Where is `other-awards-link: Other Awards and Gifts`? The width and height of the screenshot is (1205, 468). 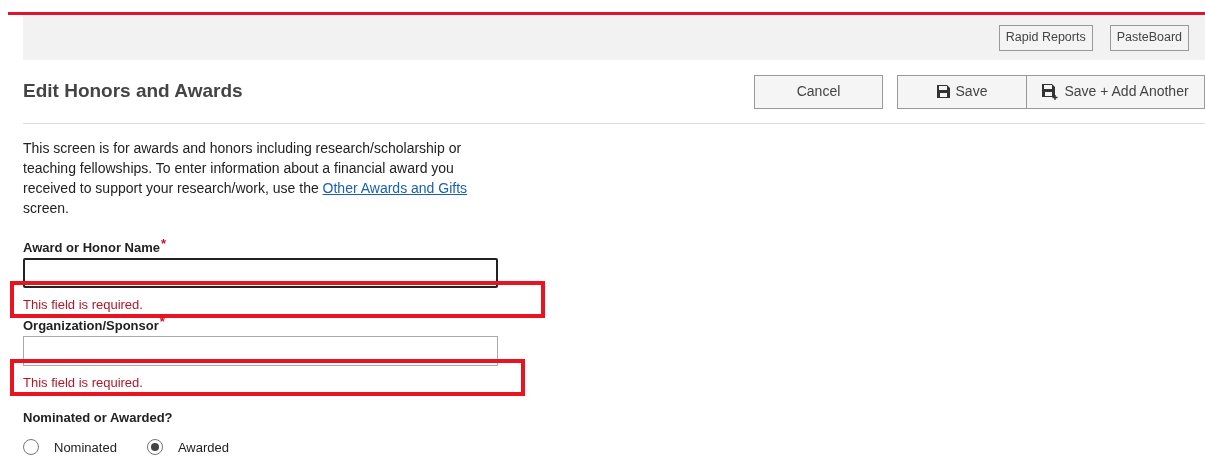
other-awards-link: Other Awards and Gifts is located at coordinates (395, 188).